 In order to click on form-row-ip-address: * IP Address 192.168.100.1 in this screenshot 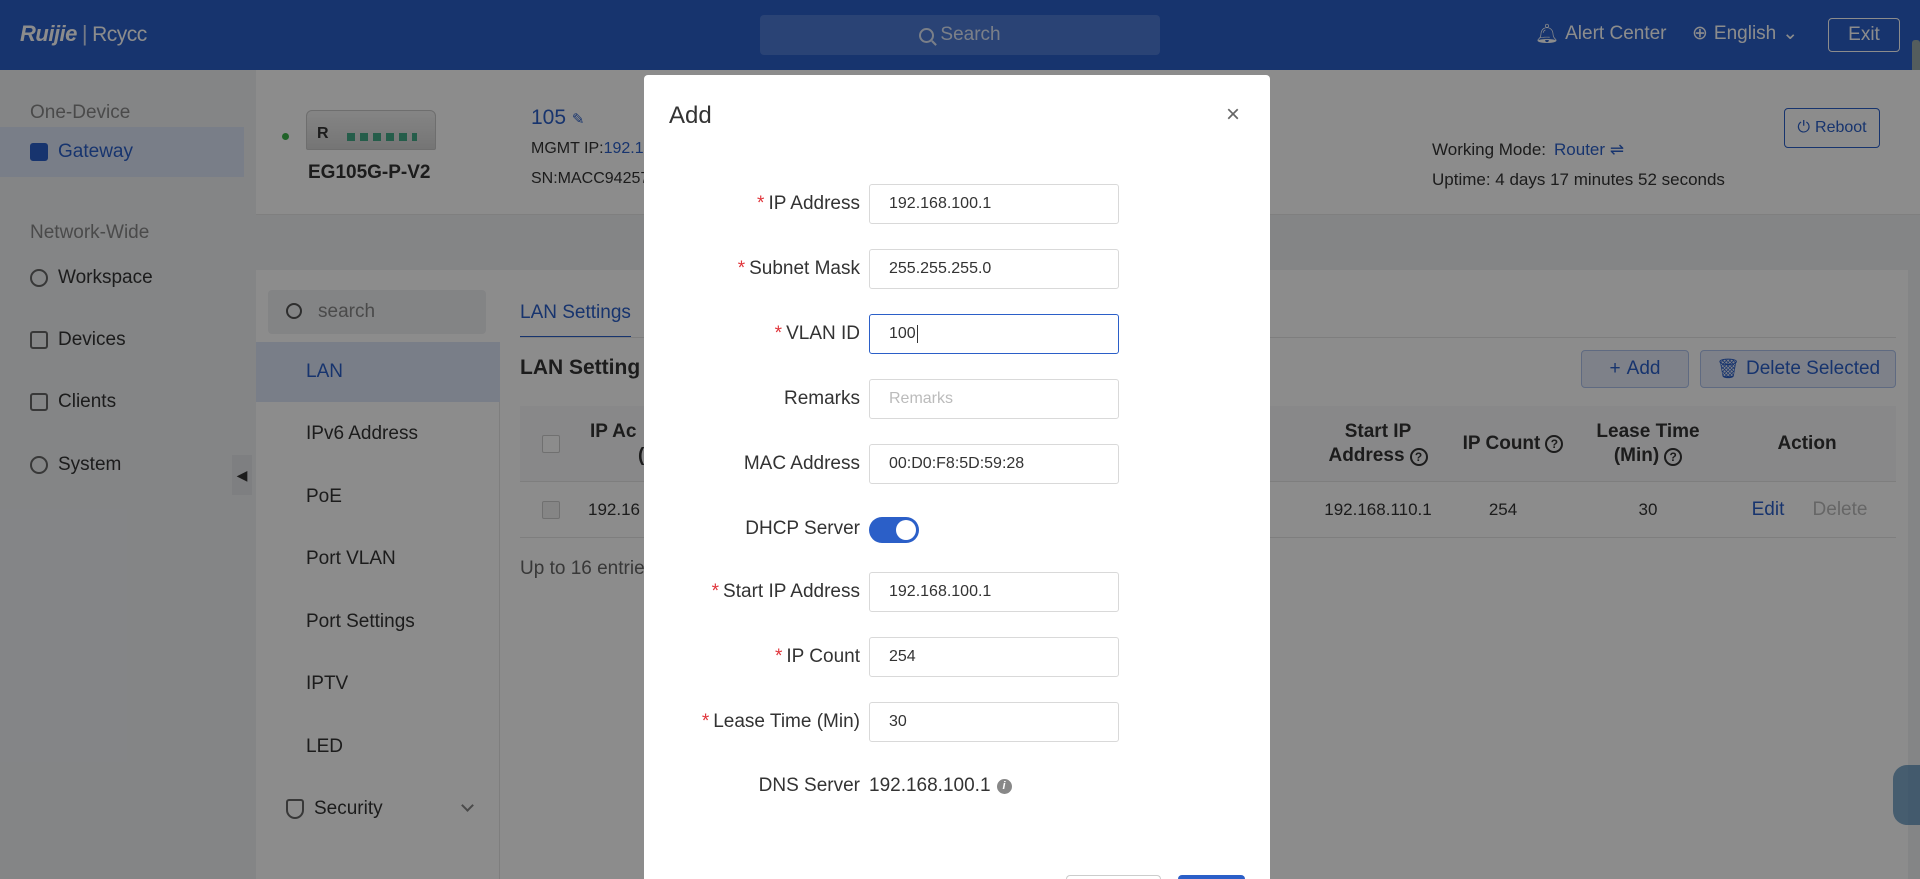, I will do `click(957, 204)`.